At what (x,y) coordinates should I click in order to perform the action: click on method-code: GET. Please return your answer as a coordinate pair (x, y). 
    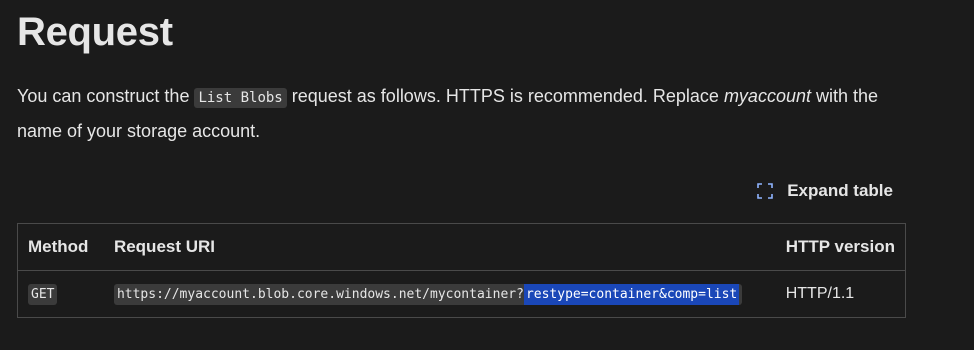
    Looking at the image, I should click on (43, 294).